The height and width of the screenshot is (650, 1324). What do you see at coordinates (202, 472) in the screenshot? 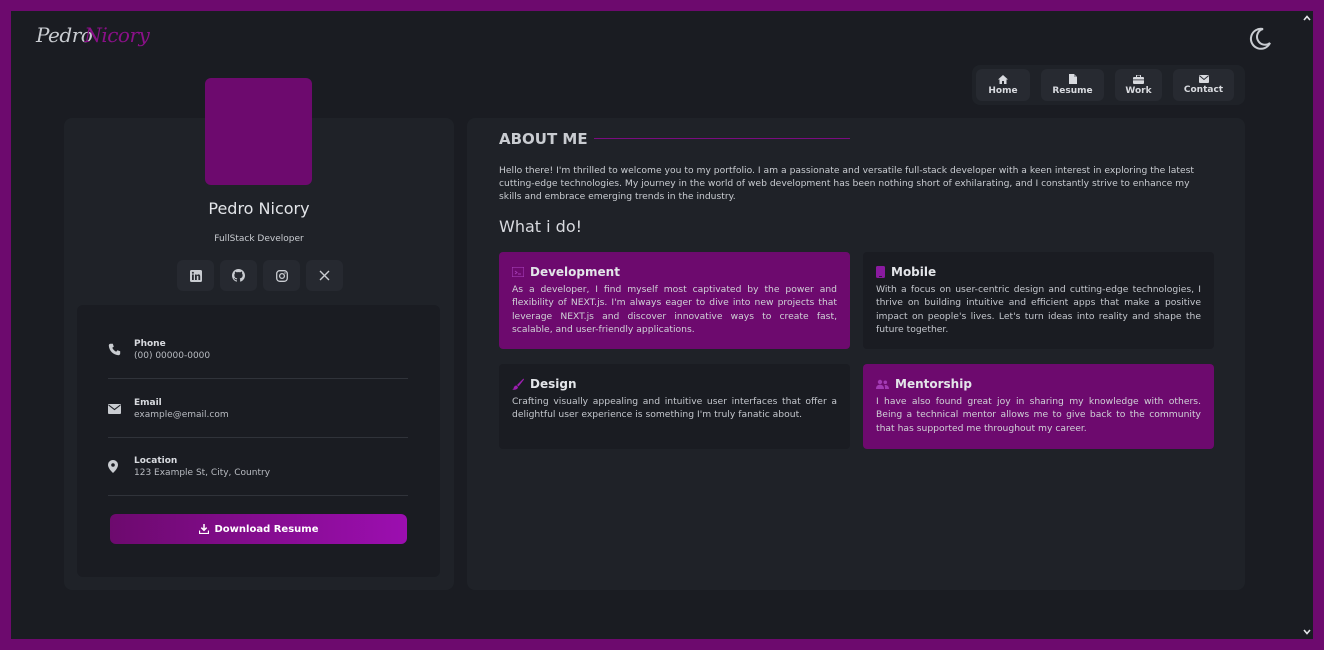
I see `location-value: 123 Example St, City, Country` at bounding box center [202, 472].